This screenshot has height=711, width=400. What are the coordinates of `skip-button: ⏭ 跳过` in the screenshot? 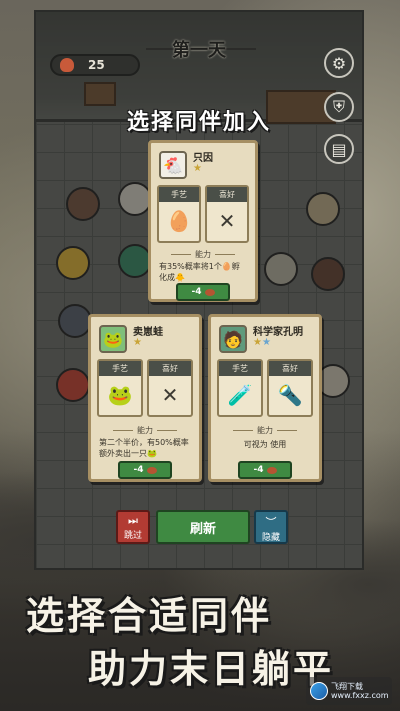 It's located at (133, 527).